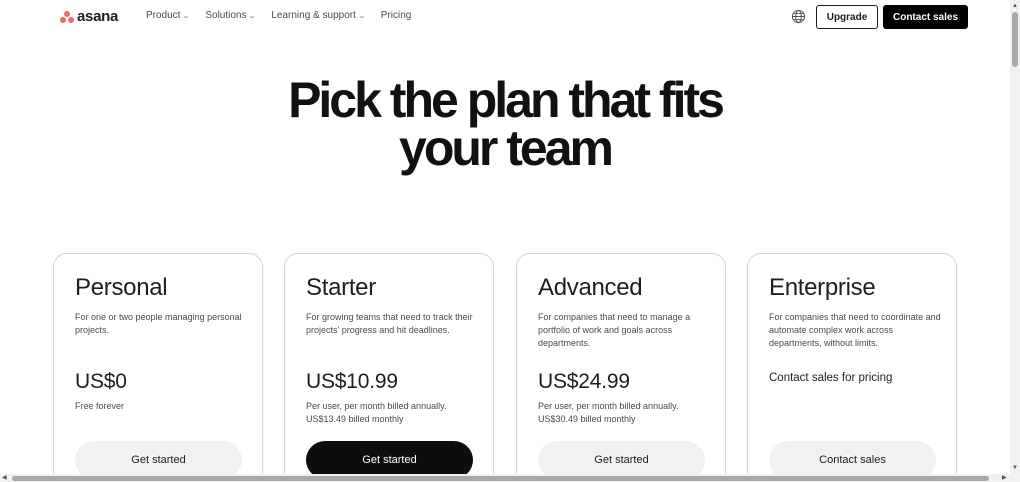 The image size is (1020, 482). I want to click on plan-price: US$0, so click(101, 381).